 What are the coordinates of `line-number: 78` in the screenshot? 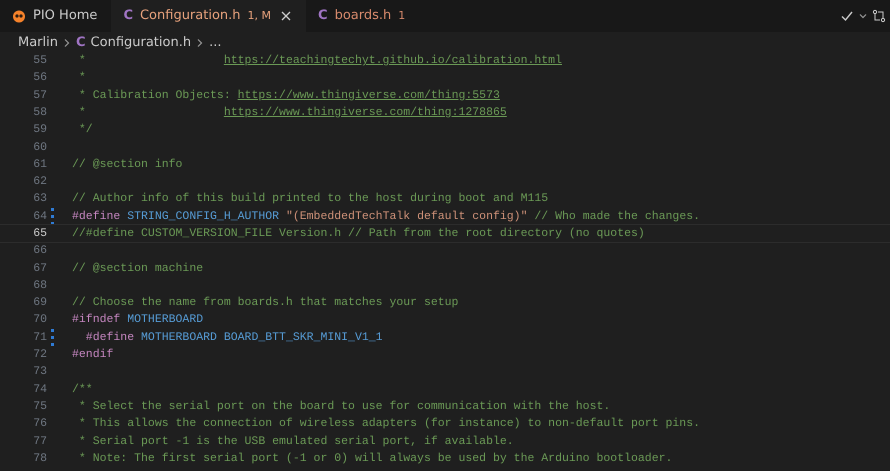 It's located at (39, 458).